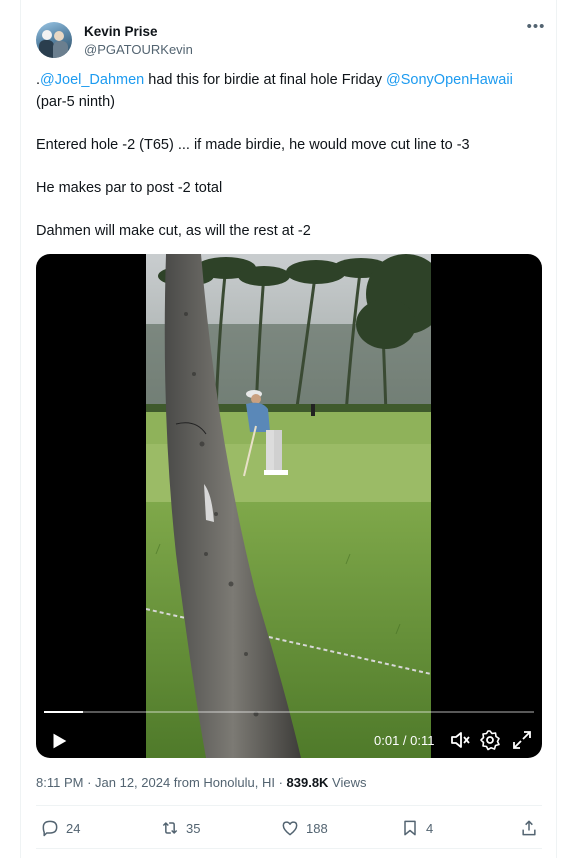 The image size is (568, 858). I want to click on mention-sony-open: @SonyOpenHawaii, so click(449, 80).